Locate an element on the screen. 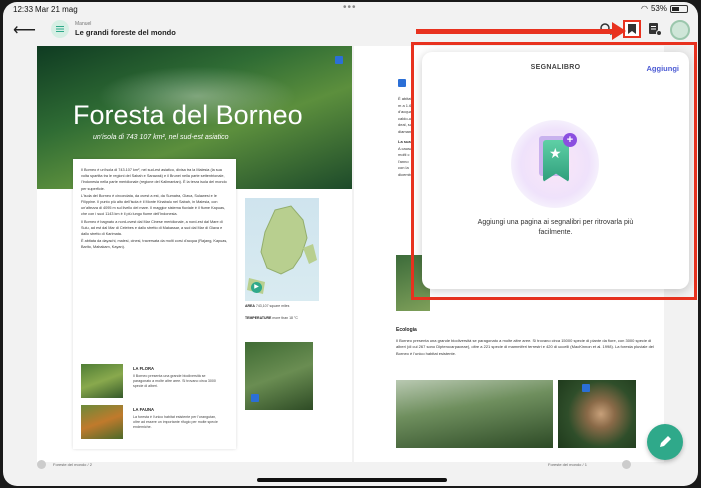 This screenshot has height=488, width=701. page-title: Le grandi foreste del mondo is located at coordinates (125, 32).